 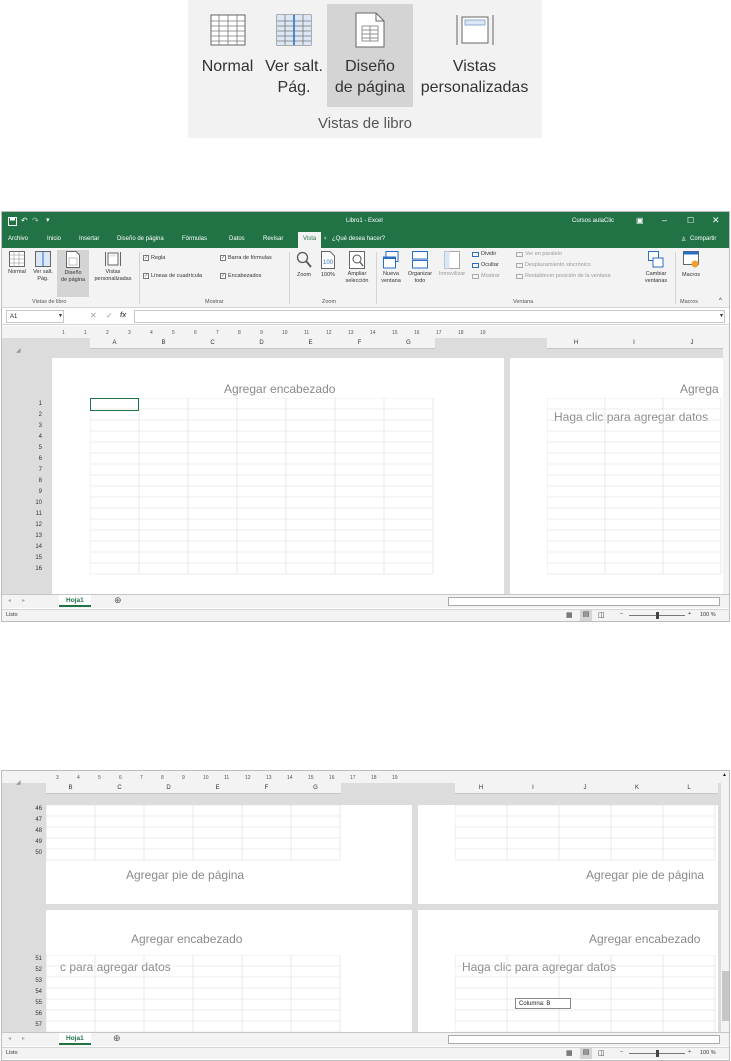 What do you see at coordinates (708, 615) in the screenshot?
I see `zoom-level: 100 %` at bounding box center [708, 615].